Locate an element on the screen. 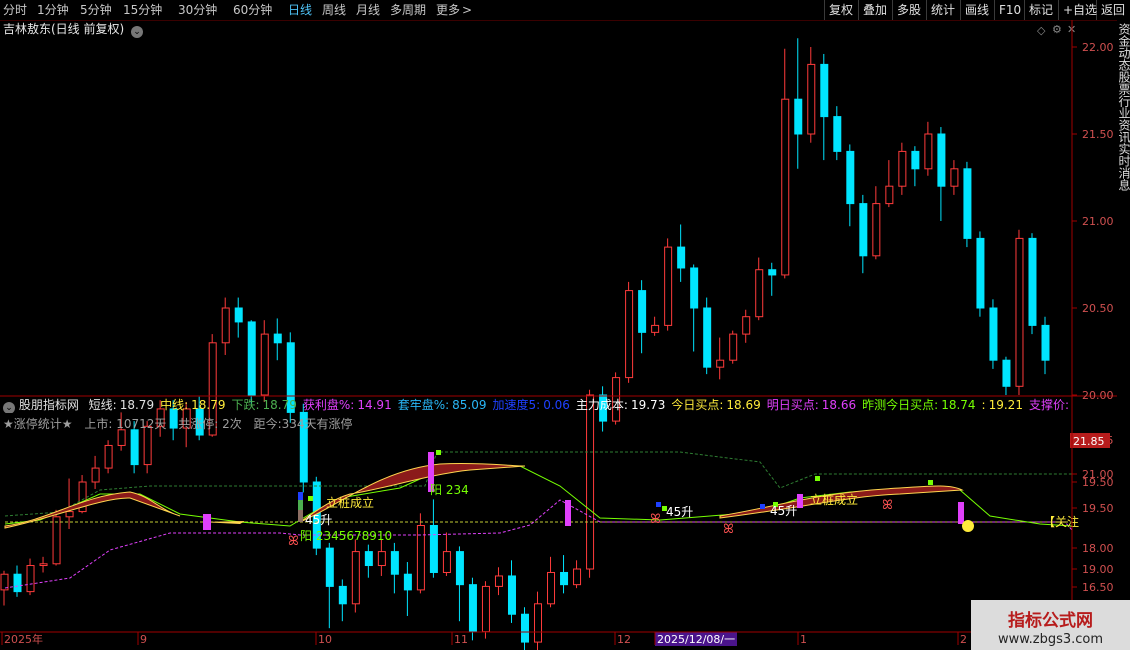 The height and width of the screenshot is (650, 1130). stats-listed: 上市: 10712天 is located at coordinates (125, 424).